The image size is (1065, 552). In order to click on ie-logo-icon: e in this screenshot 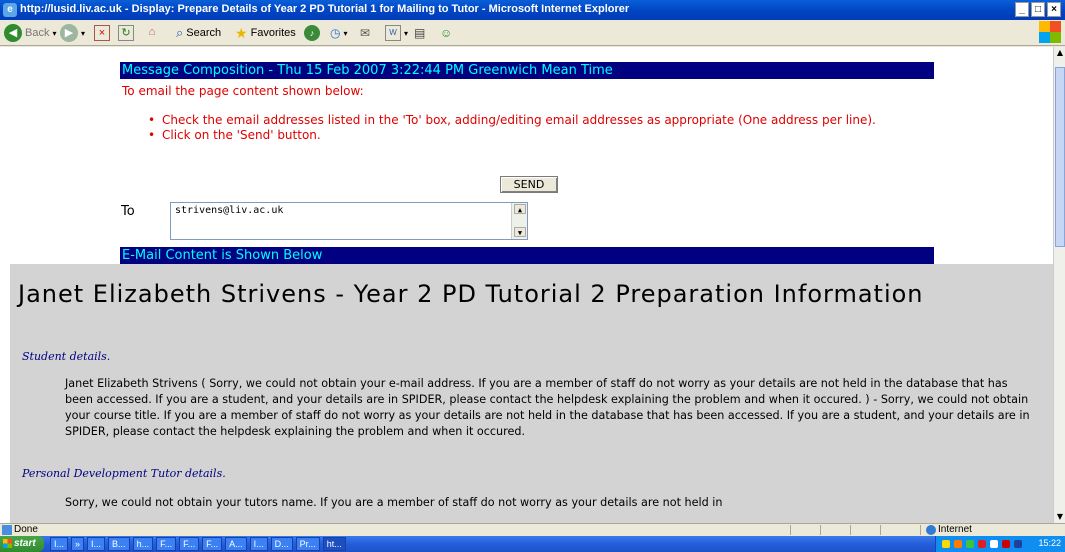, I will do `click(10, 10)`.